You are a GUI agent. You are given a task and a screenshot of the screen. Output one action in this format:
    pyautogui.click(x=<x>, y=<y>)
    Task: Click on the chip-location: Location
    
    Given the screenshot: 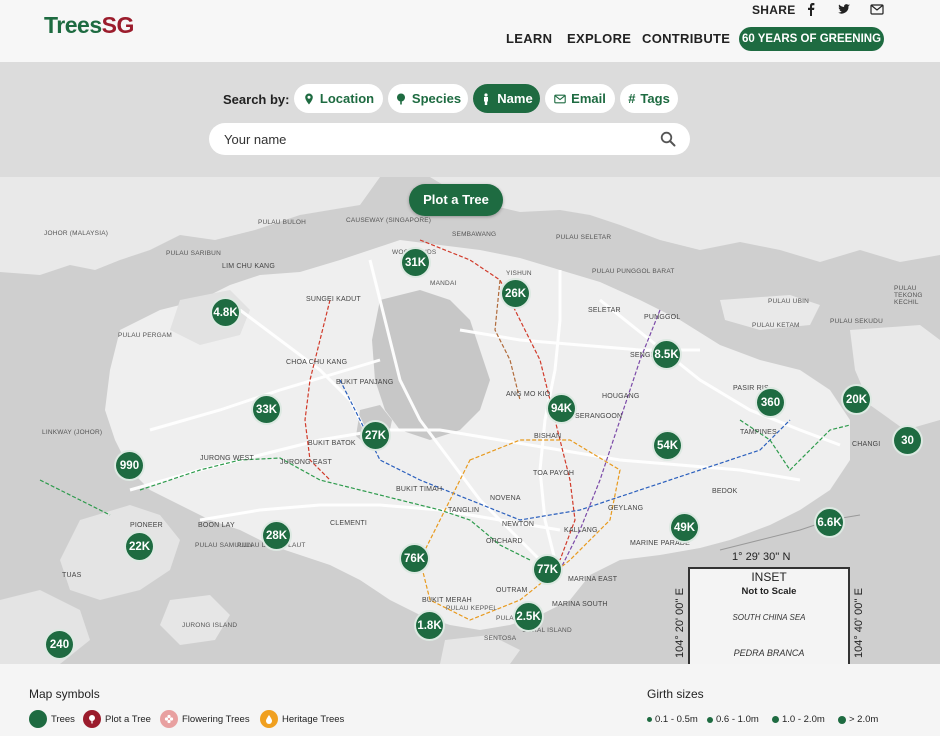 What is the action you would take?
    pyautogui.click(x=338, y=98)
    